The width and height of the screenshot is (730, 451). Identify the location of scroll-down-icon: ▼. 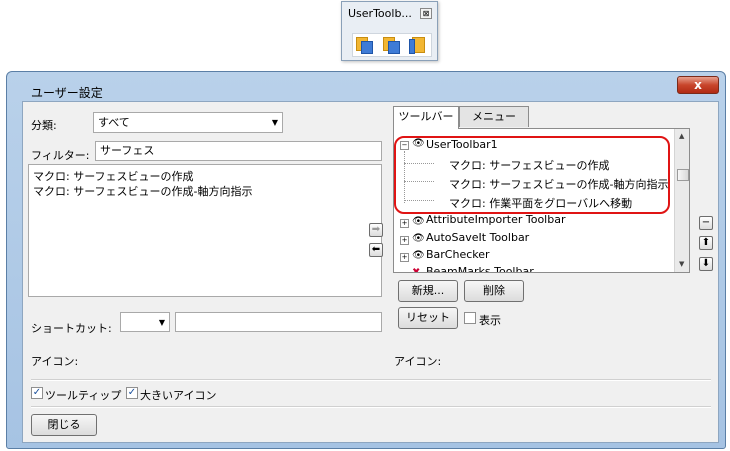
(681, 264).